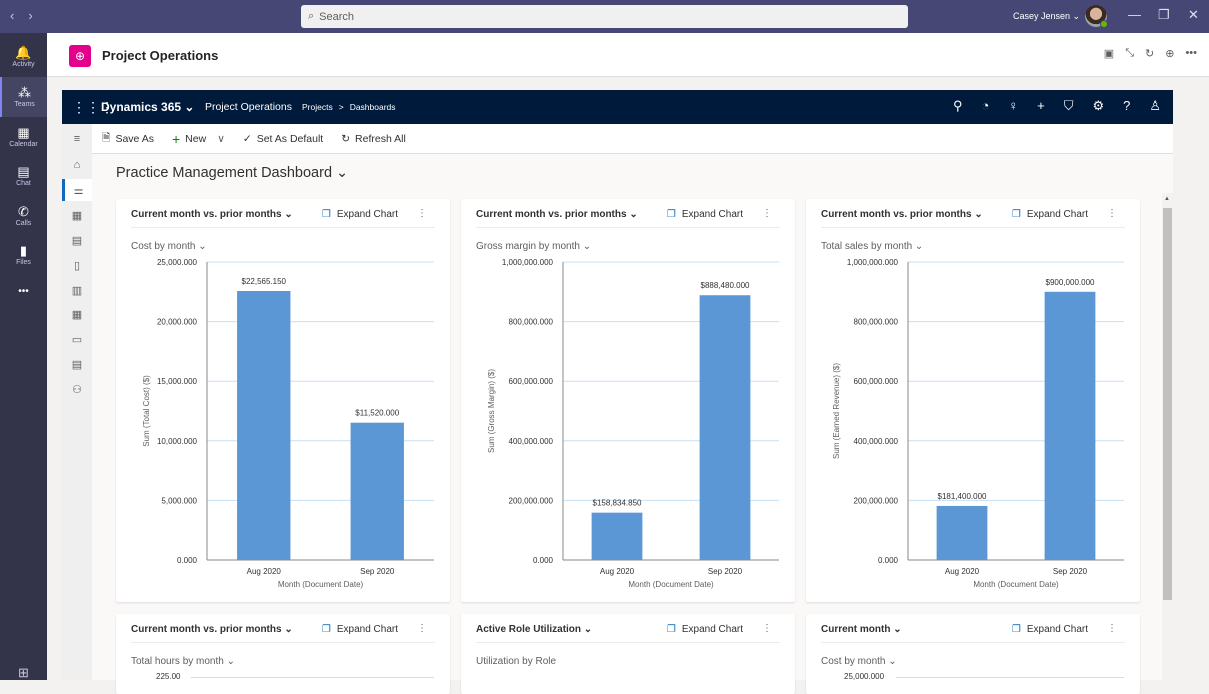 This screenshot has width=1209, height=694. What do you see at coordinates (1069, 106) in the screenshot?
I see `filter-icon: ⛉` at bounding box center [1069, 106].